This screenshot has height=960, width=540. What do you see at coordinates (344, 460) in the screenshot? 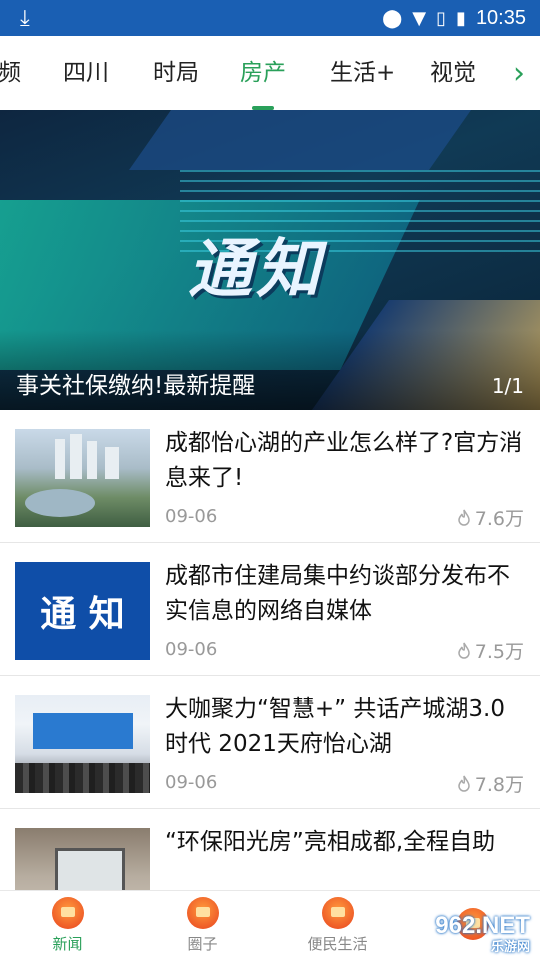
I see `news-title: 成都怡心湖的产业怎么样了?官方消息来了!` at bounding box center [344, 460].